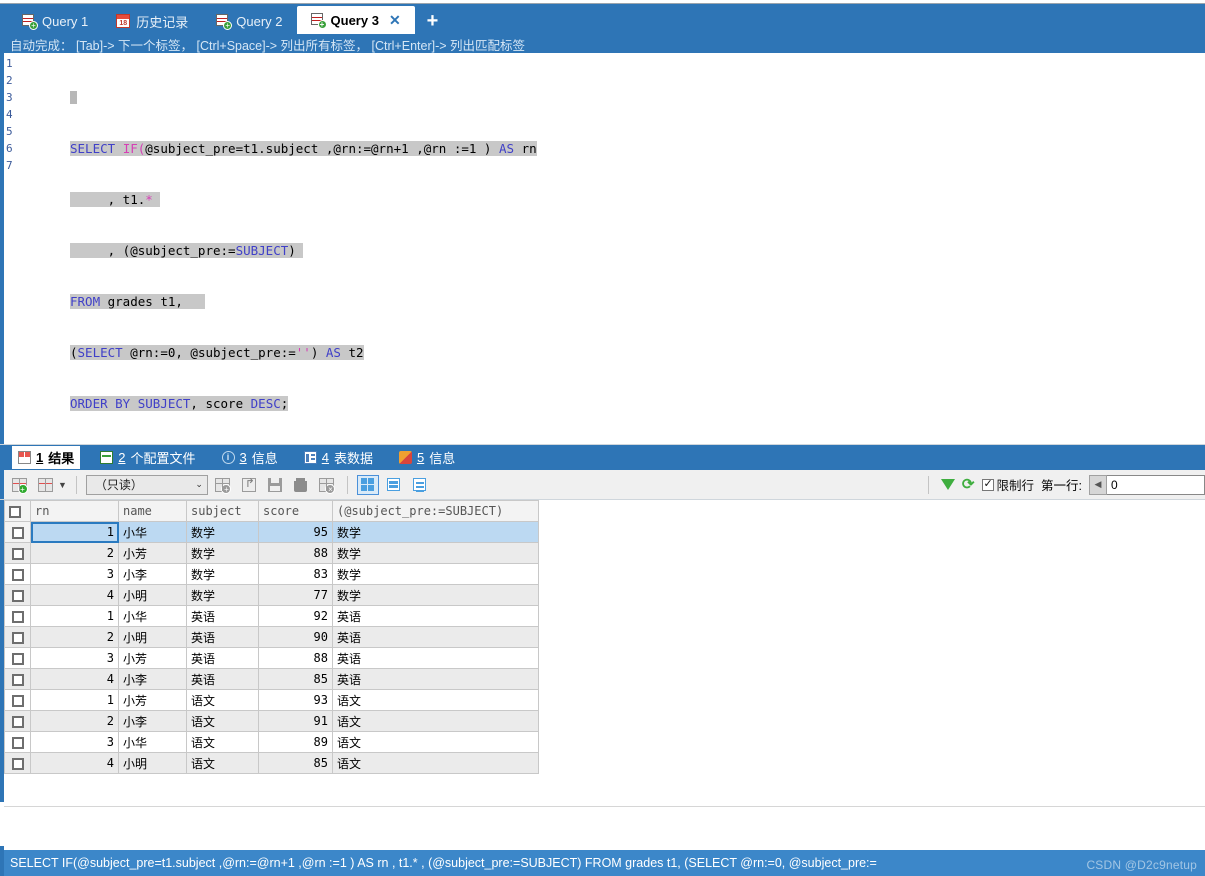 This screenshot has width=1205, height=876. What do you see at coordinates (367, 484) in the screenshot?
I see `grid-view-button` at bounding box center [367, 484].